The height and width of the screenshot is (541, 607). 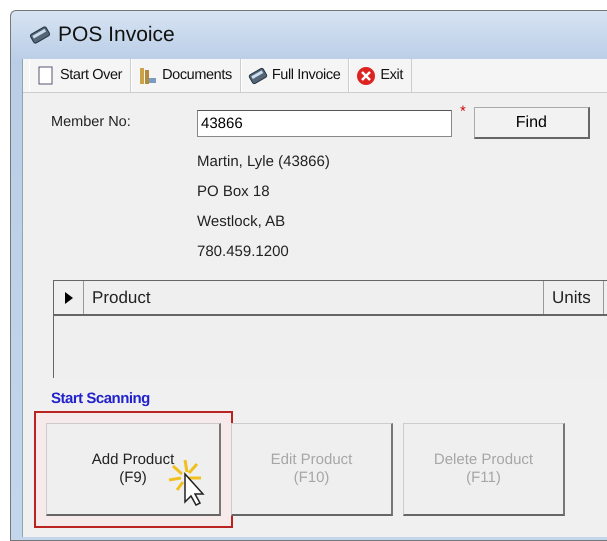 What do you see at coordinates (324, 123) in the screenshot?
I see `member-number-field: 43866` at bounding box center [324, 123].